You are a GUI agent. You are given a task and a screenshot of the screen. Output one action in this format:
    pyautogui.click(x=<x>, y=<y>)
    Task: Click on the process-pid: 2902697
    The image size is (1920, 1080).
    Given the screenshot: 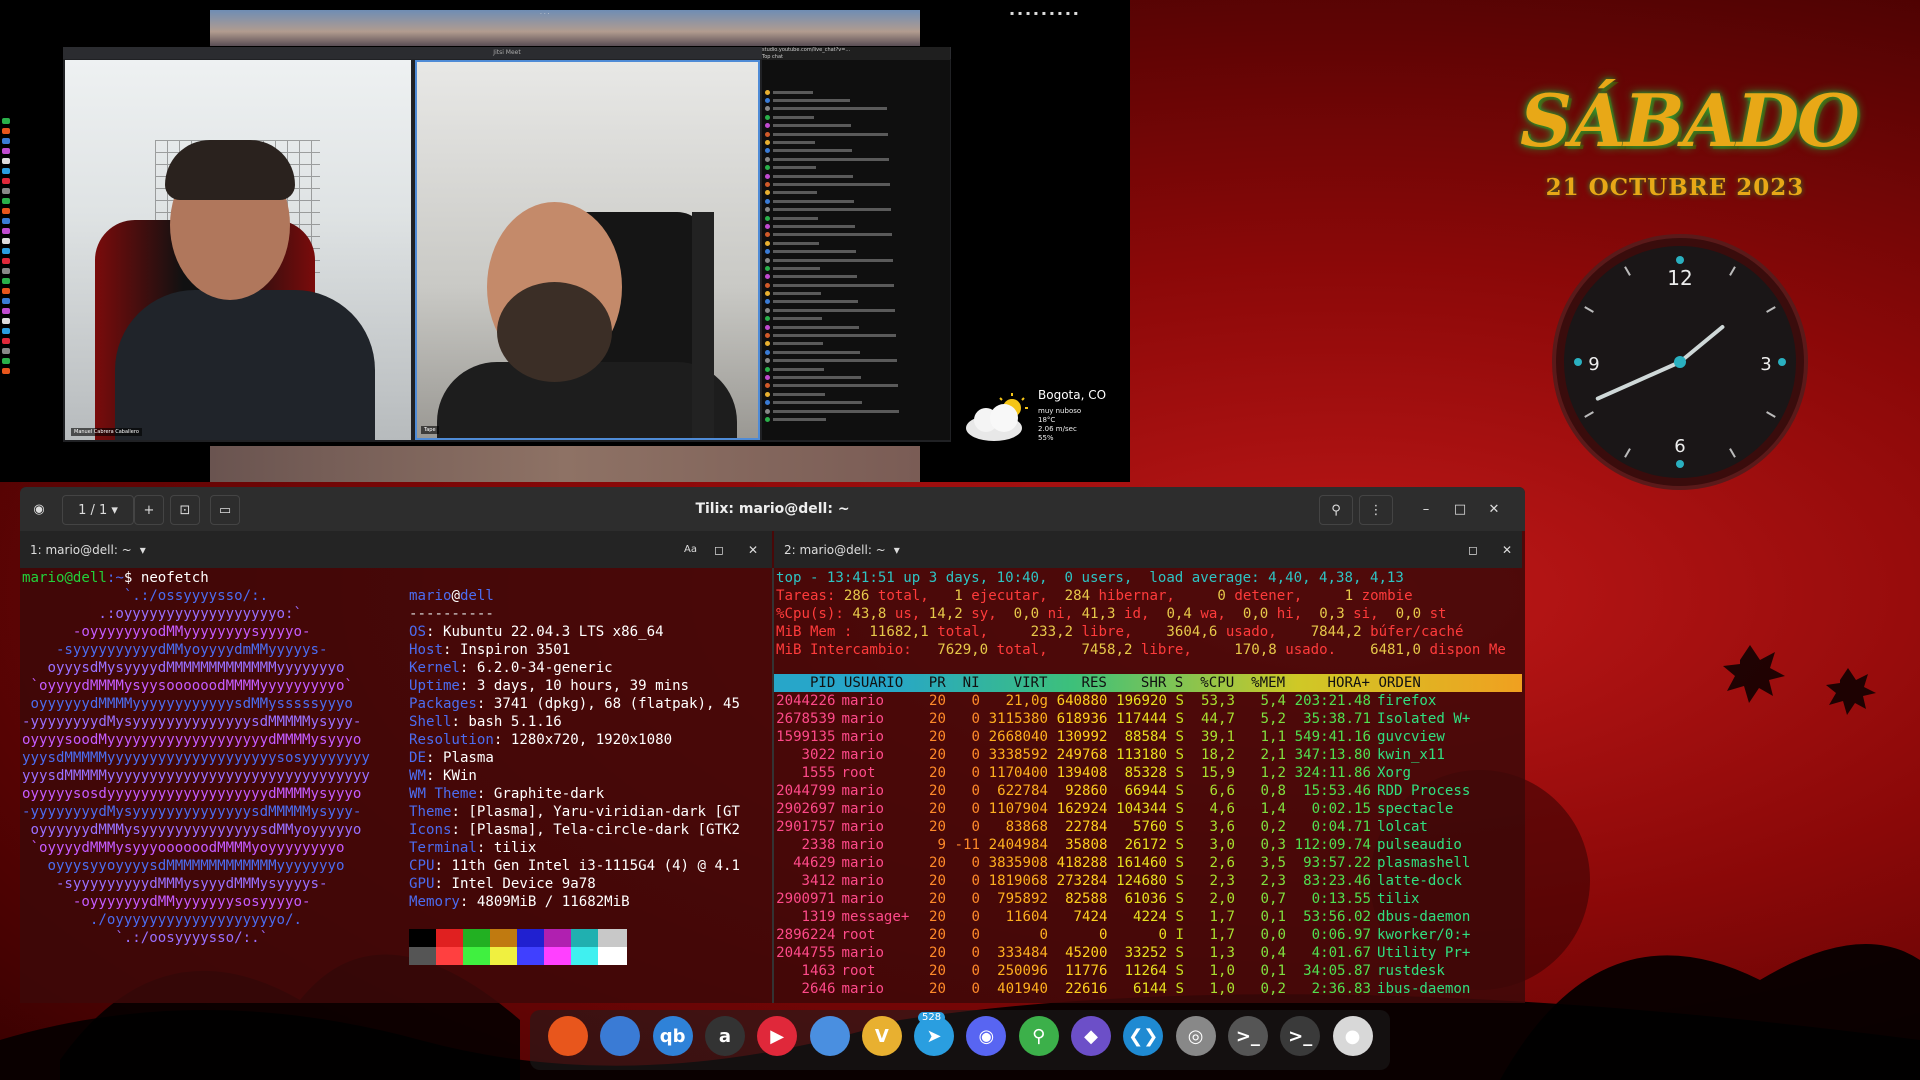 What is the action you would take?
    pyautogui.click(x=806, y=809)
    